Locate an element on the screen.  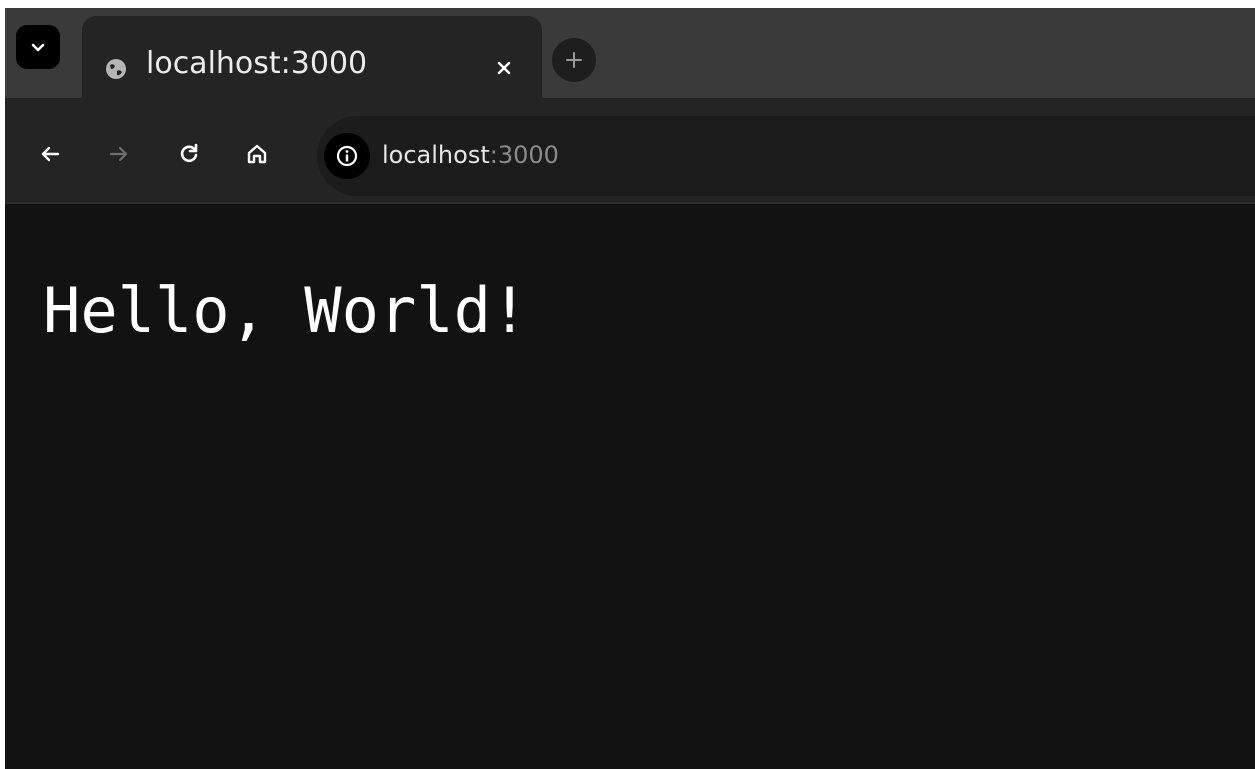
info-icon is located at coordinates (347, 156).